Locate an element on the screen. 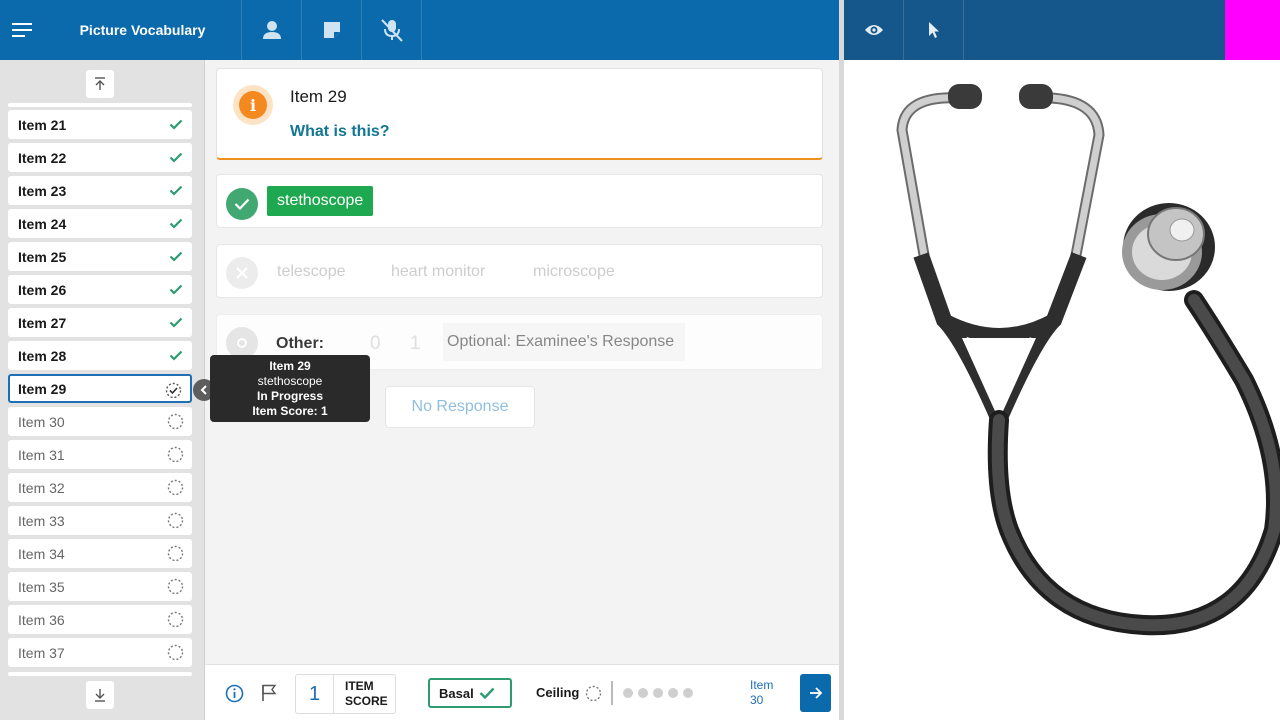 The width and height of the screenshot is (1280, 720). flag-icon is located at coordinates (269, 692).